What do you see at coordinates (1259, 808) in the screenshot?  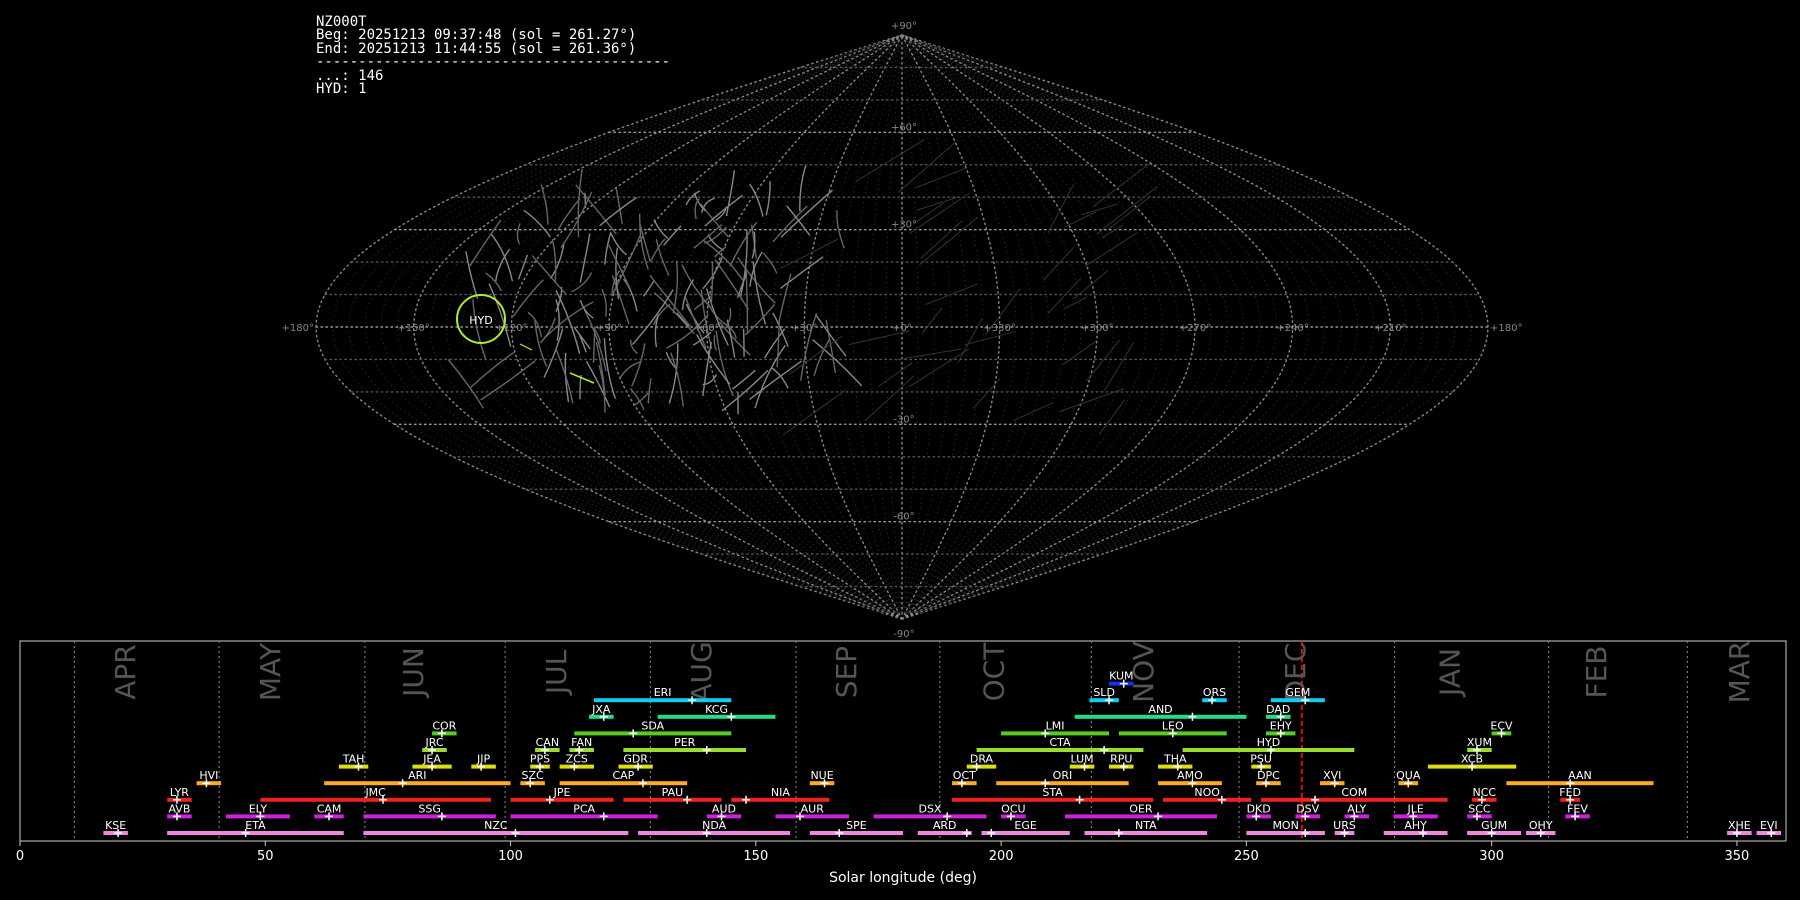 I see `shower-label: DKD` at bounding box center [1259, 808].